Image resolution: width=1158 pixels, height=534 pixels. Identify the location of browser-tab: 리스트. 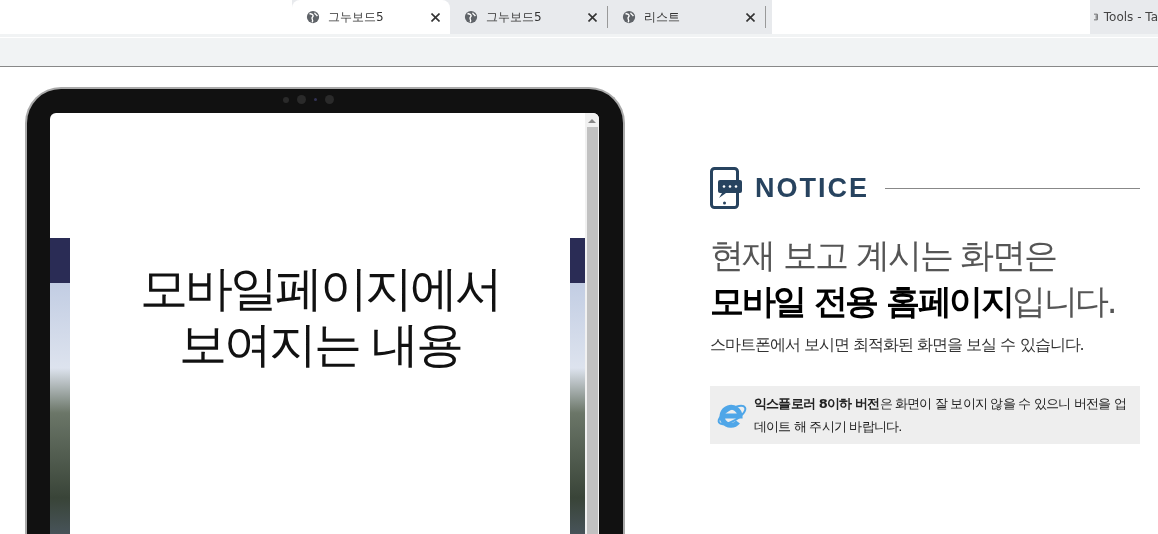
(687, 17).